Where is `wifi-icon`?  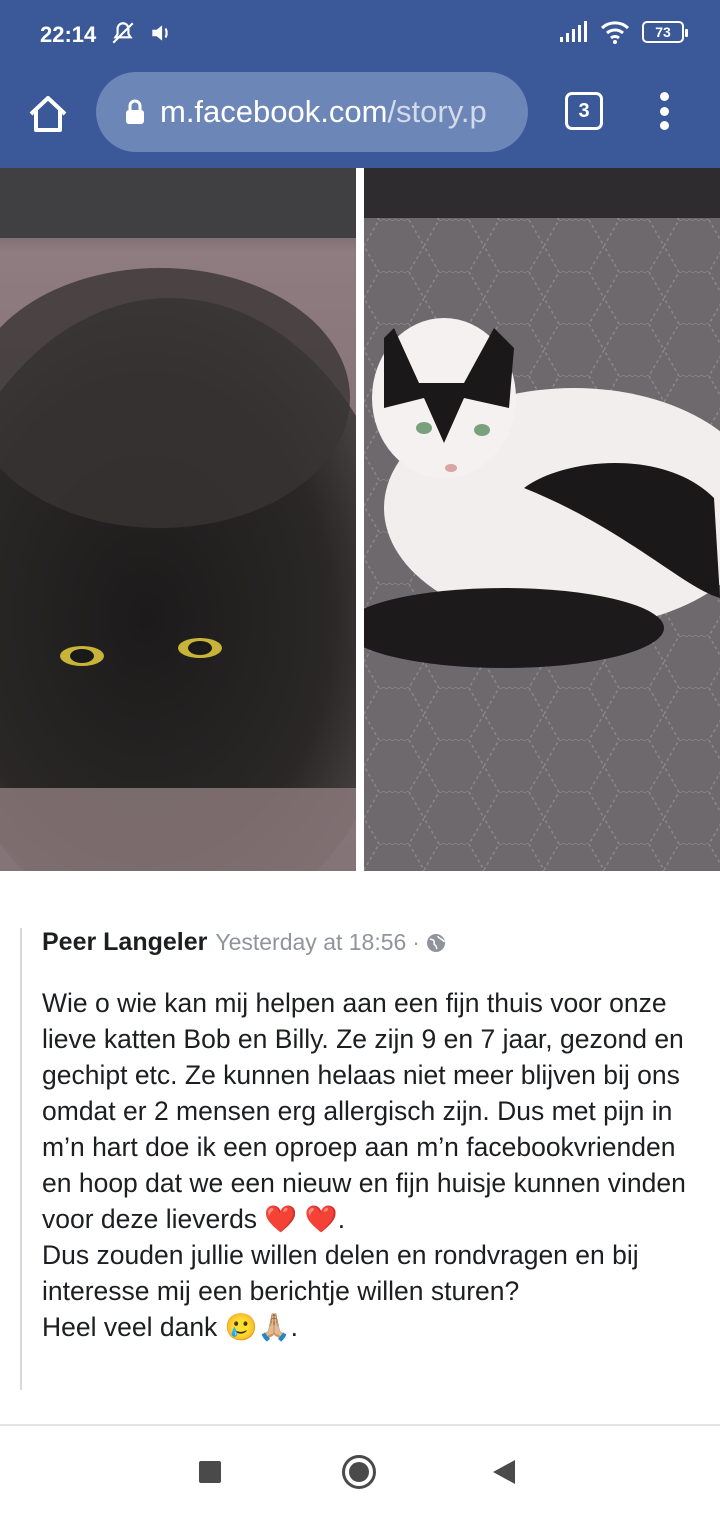
wifi-icon is located at coordinates (615, 32).